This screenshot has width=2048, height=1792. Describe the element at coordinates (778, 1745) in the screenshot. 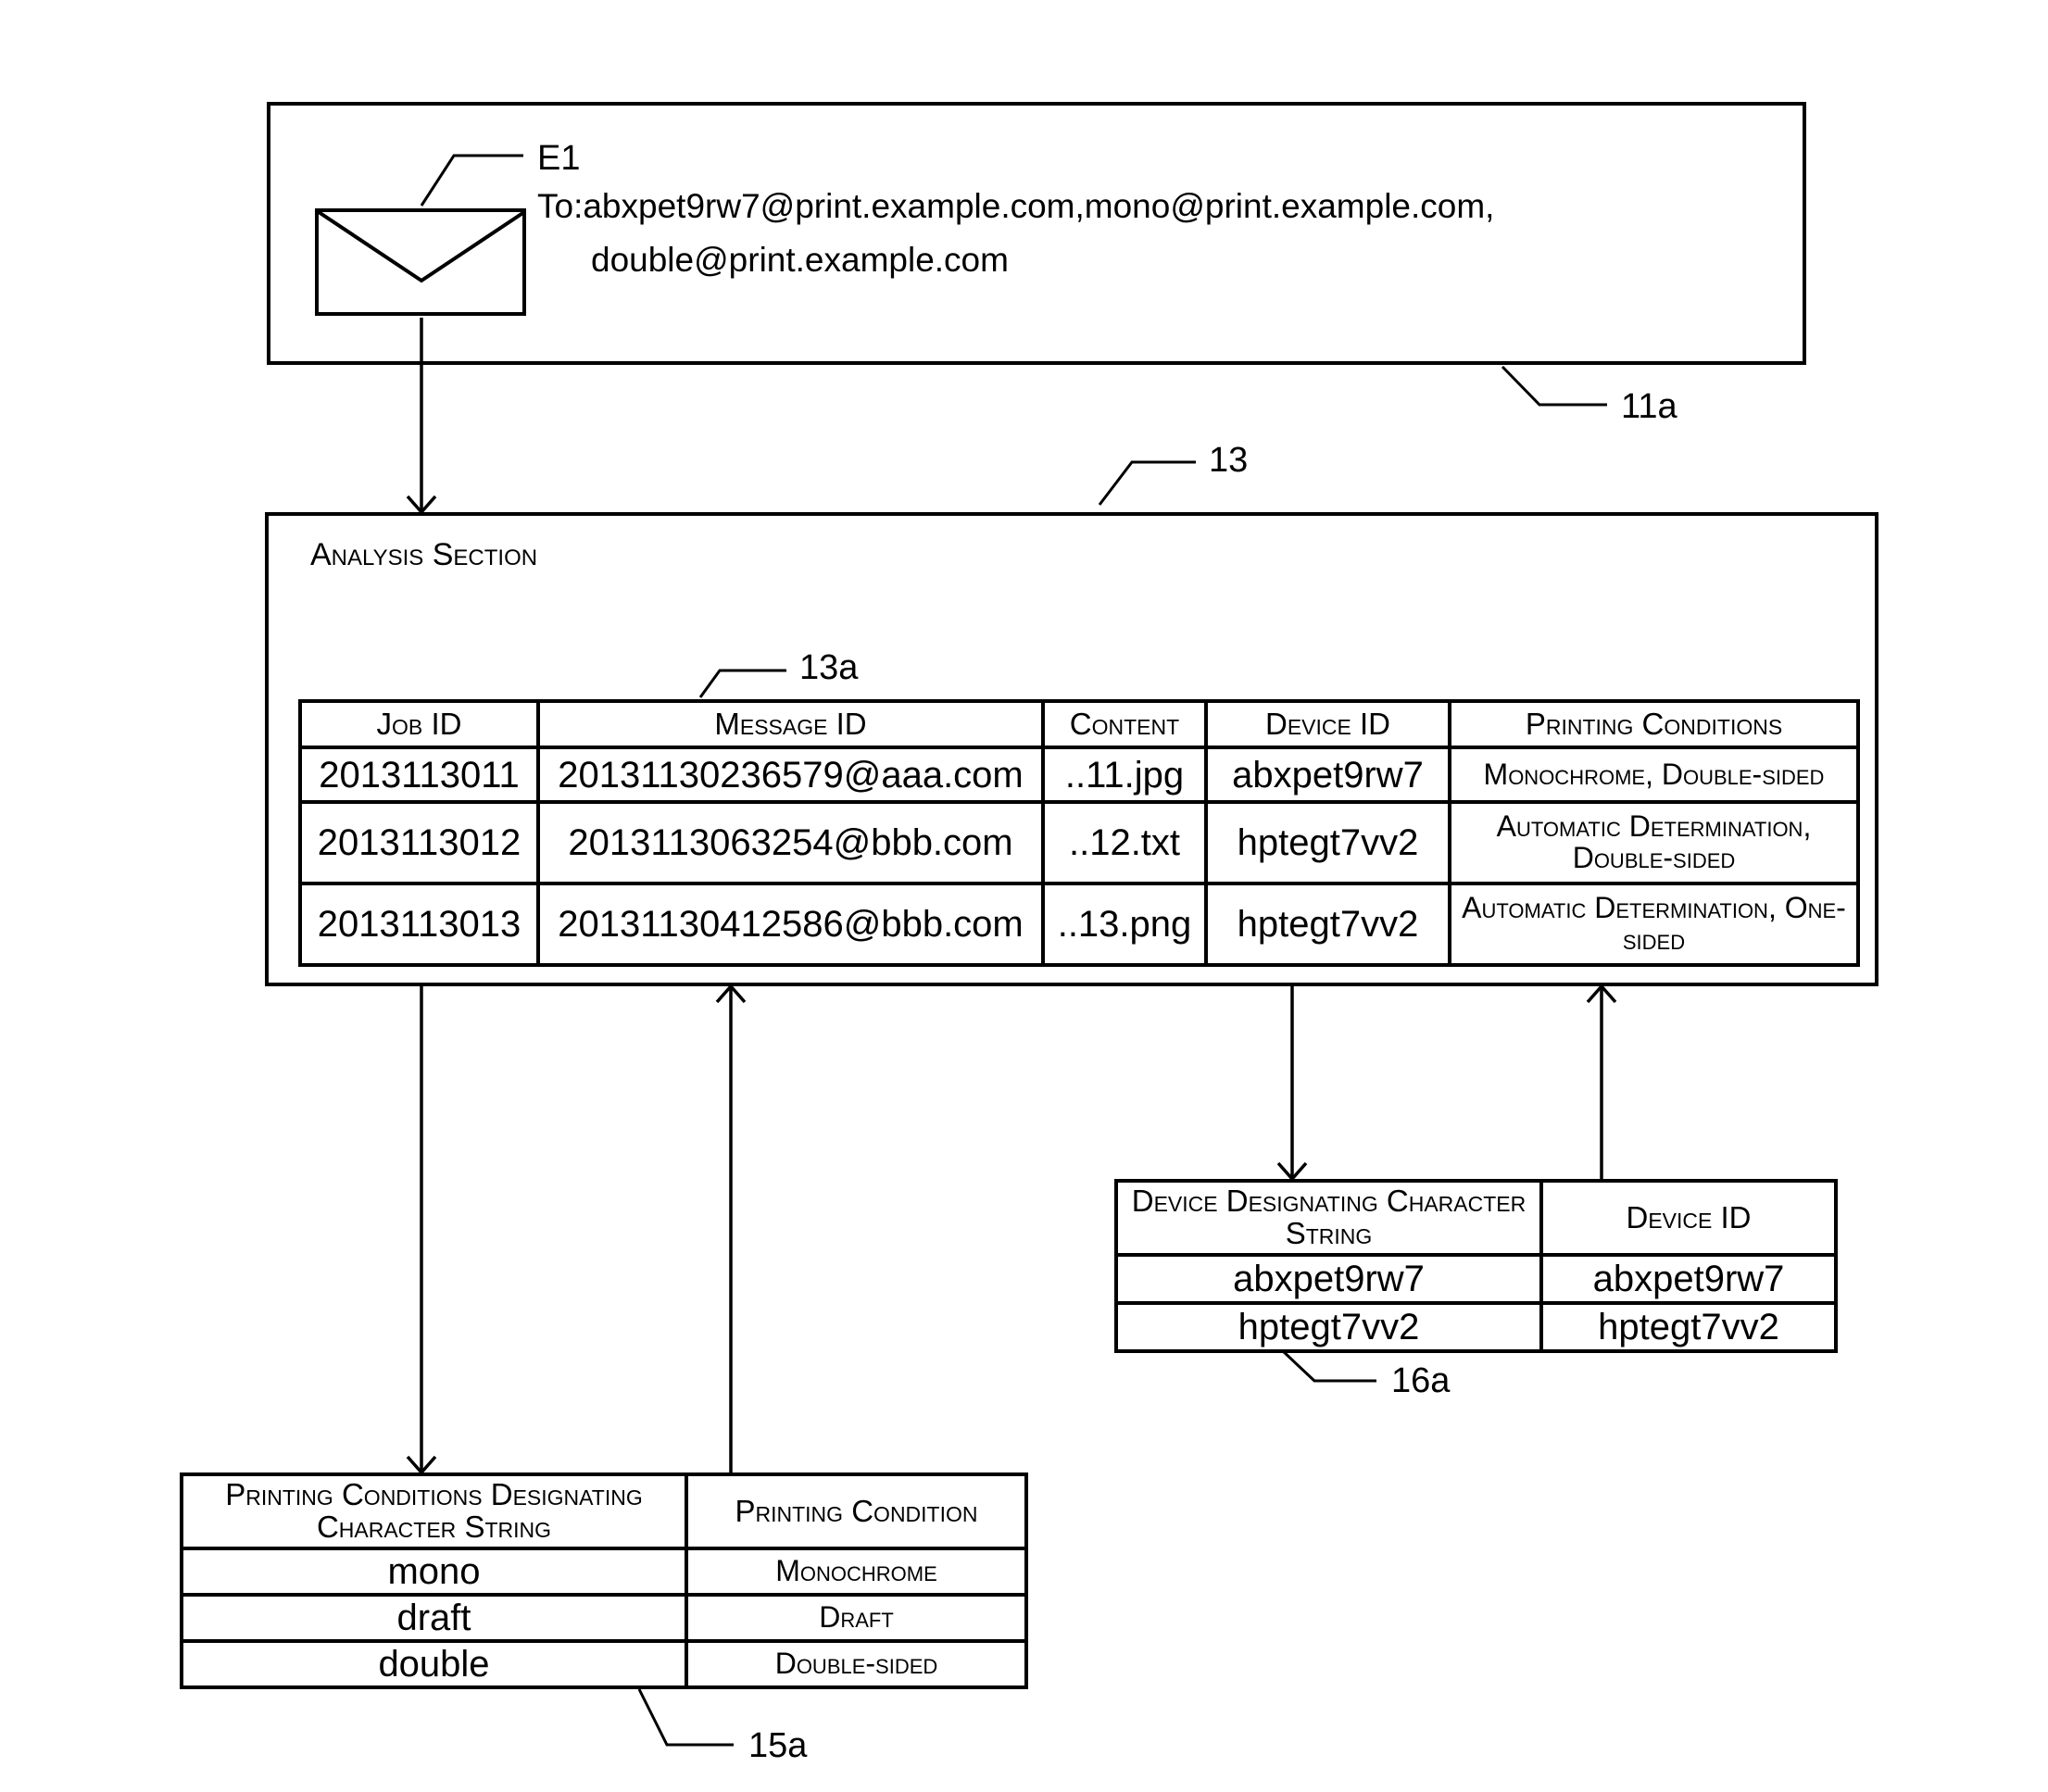

I see `ref-label-15a: 15a` at that location.